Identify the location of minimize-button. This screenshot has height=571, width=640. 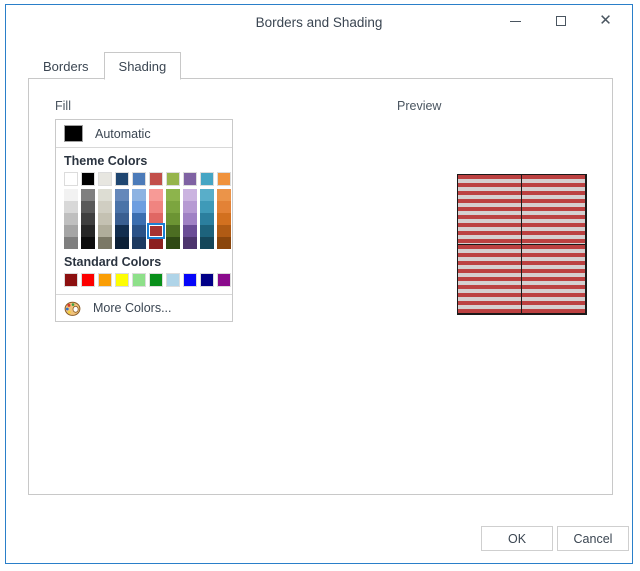
(515, 20).